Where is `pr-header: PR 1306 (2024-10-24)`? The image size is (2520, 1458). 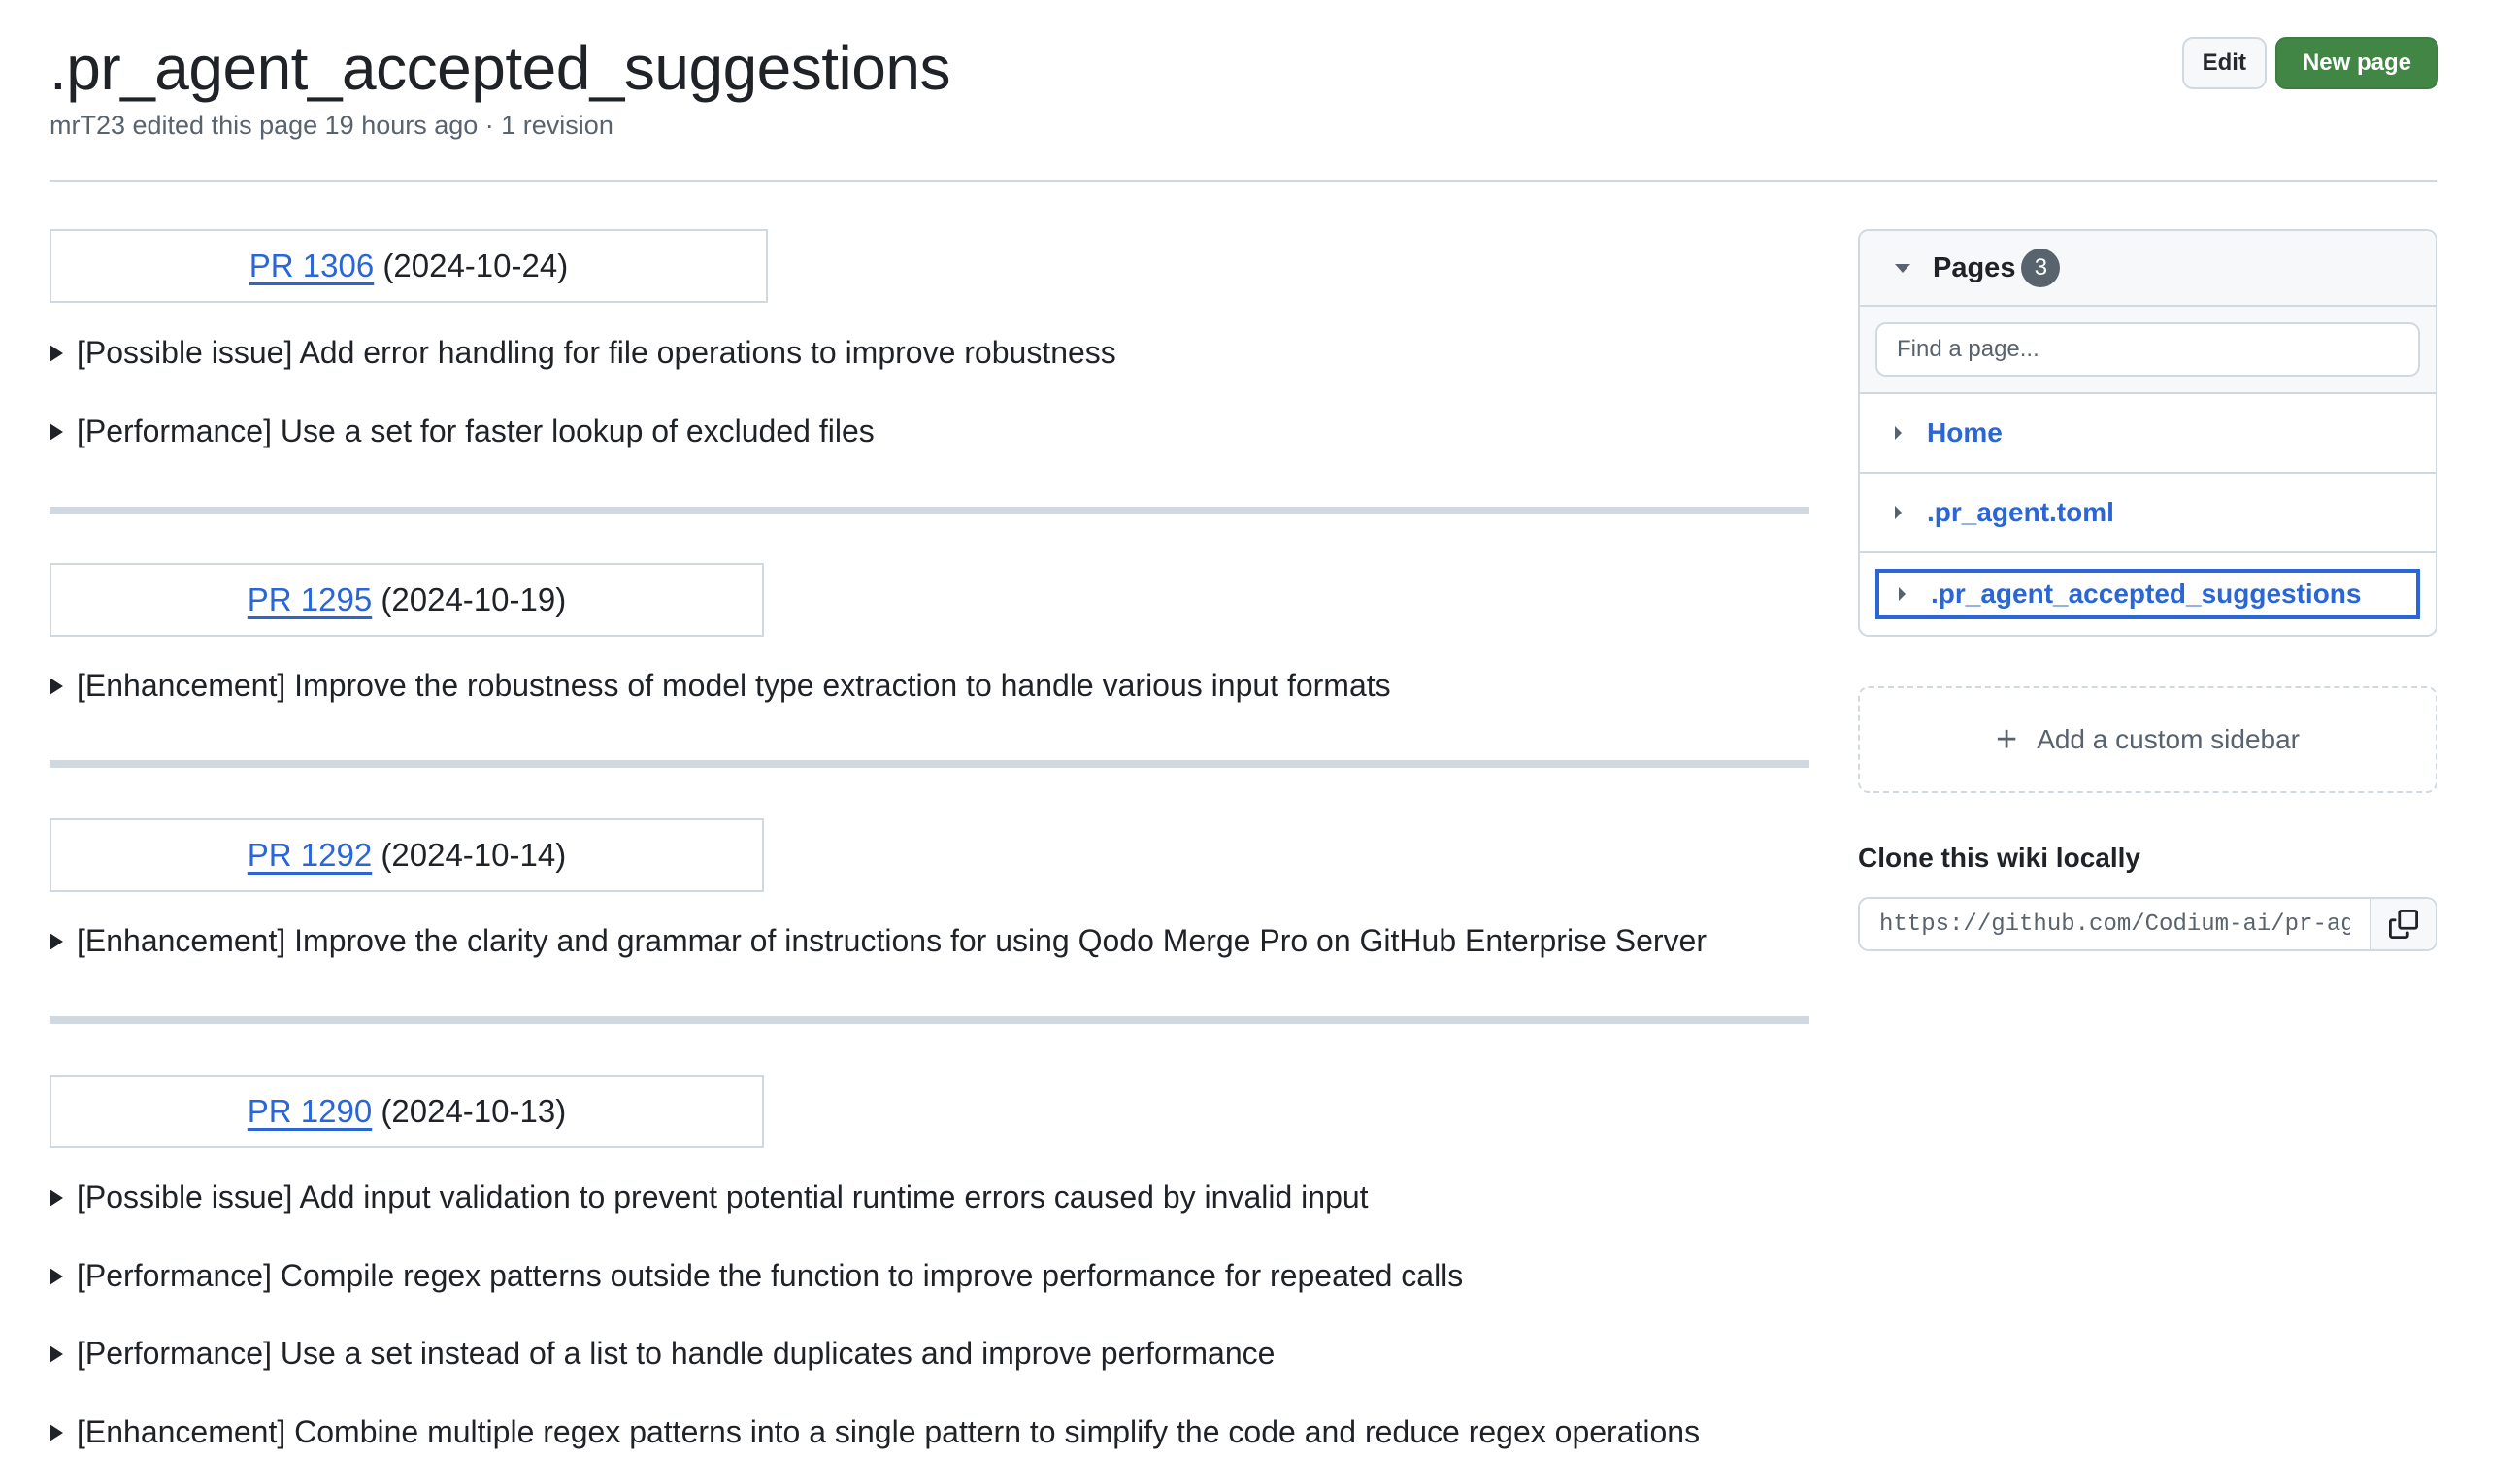
pr-header: PR 1306 (2024-10-24) is located at coordinates (409, 266).